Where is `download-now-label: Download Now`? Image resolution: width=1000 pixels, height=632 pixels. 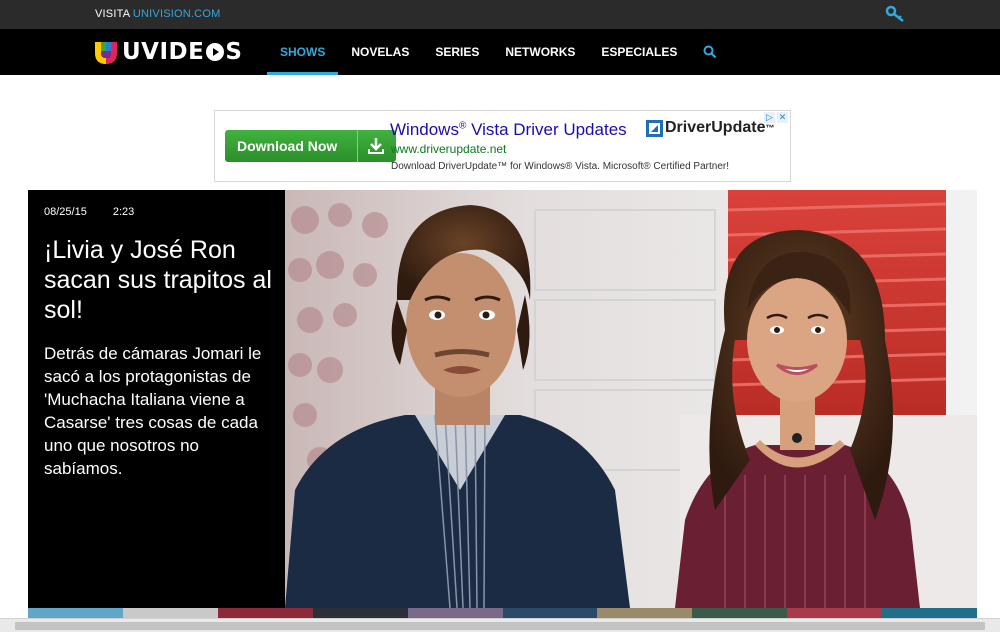
download-now-label: Download Now is located at coordinates (287, 146).